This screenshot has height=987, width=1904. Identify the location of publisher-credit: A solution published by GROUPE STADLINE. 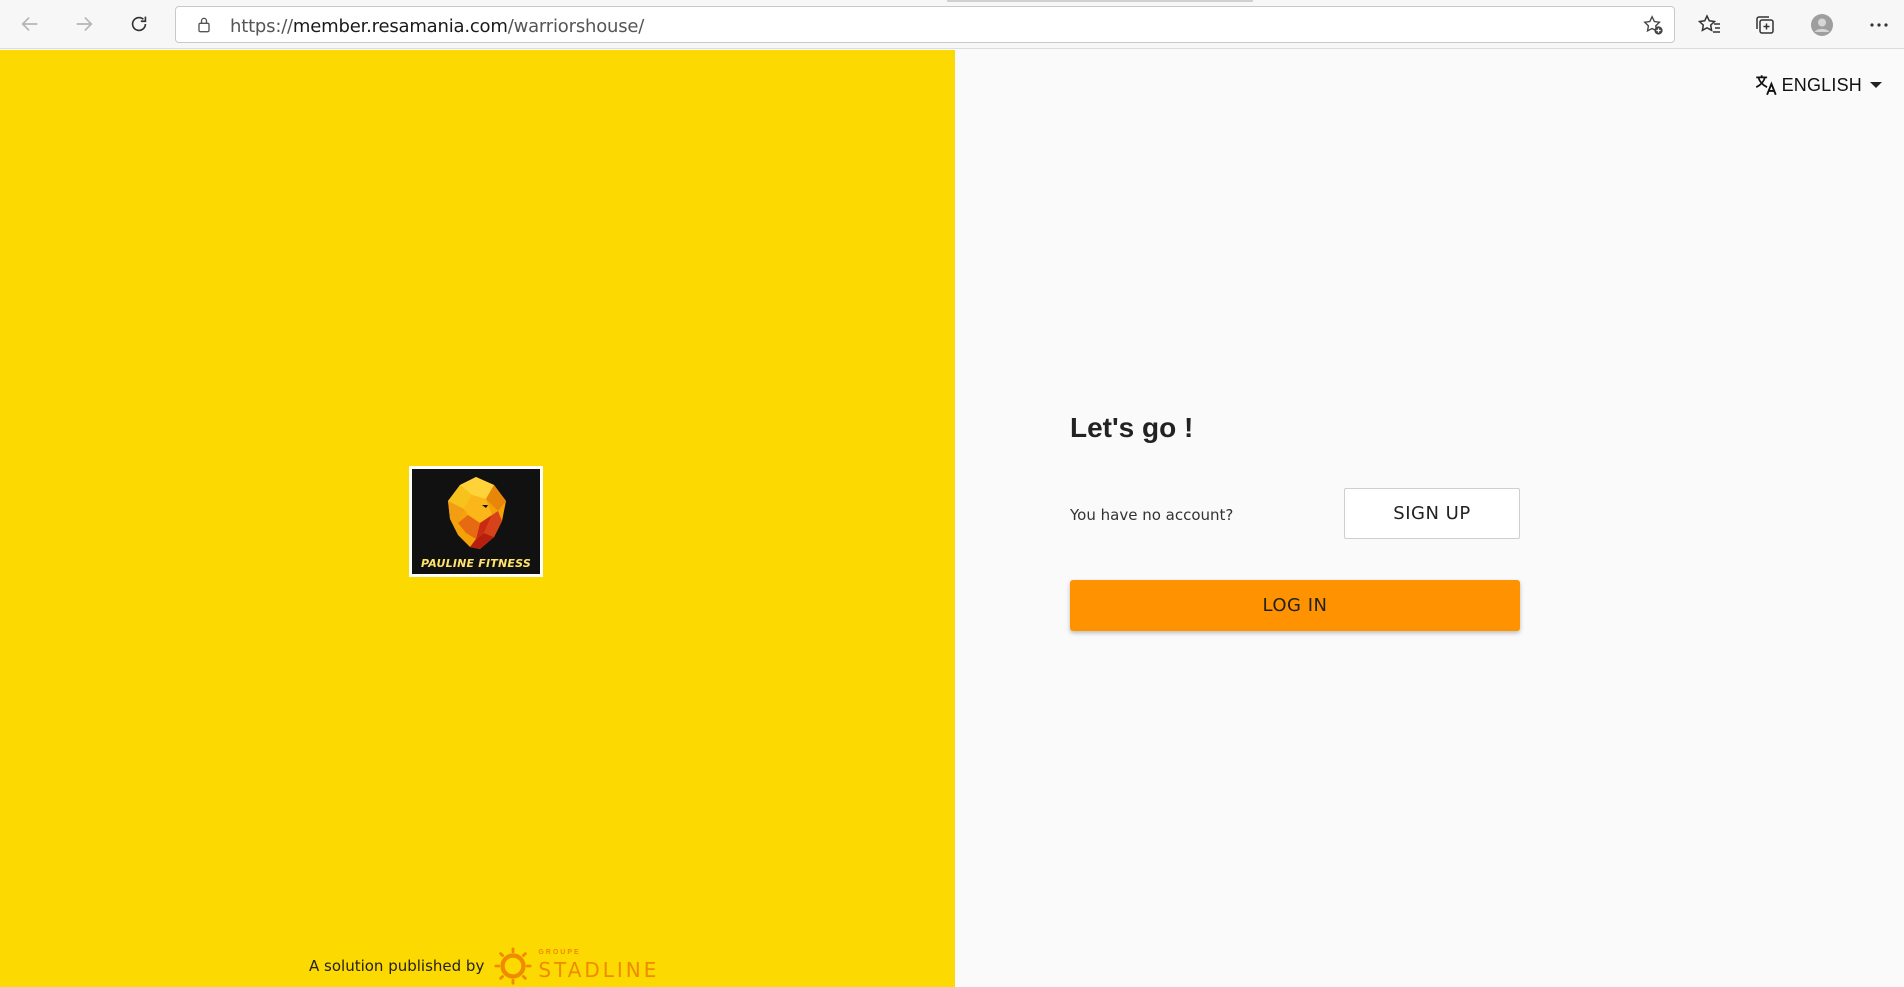
(482, 966).